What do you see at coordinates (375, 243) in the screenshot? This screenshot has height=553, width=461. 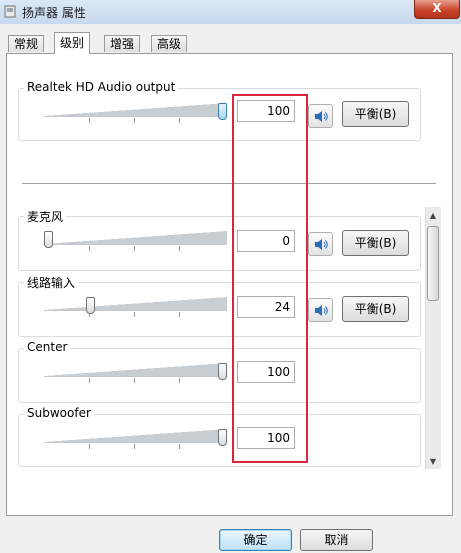 I see `microphone-balance-button: 平衡(B)` at bounding box center [375, 243].